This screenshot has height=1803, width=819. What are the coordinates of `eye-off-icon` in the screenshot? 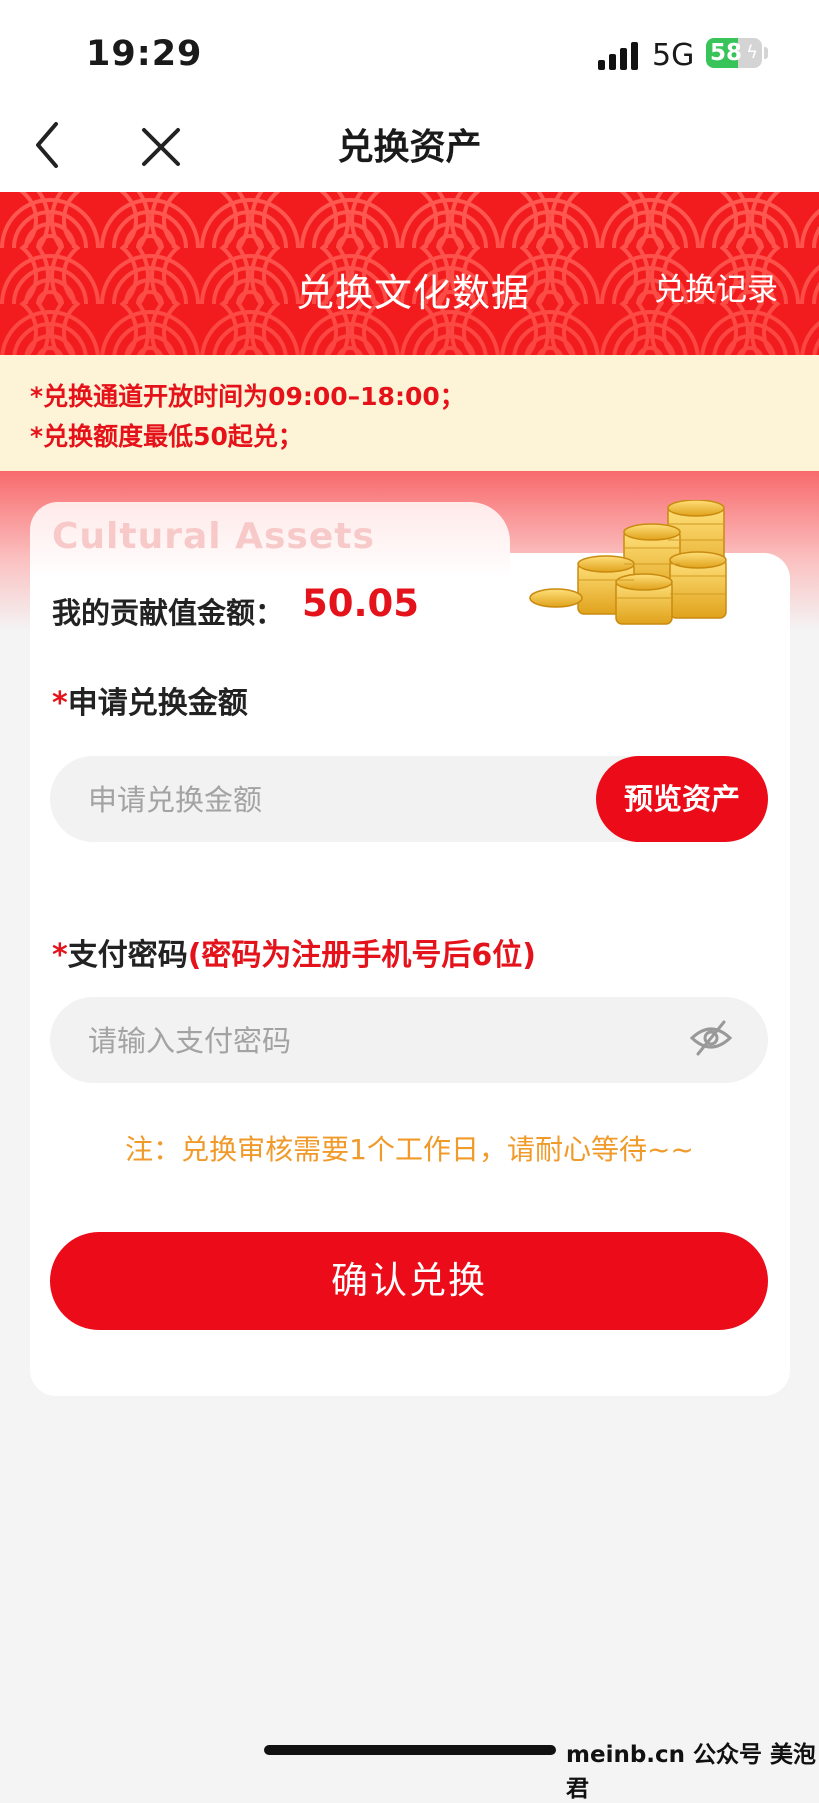 It's located at (711, 1038).